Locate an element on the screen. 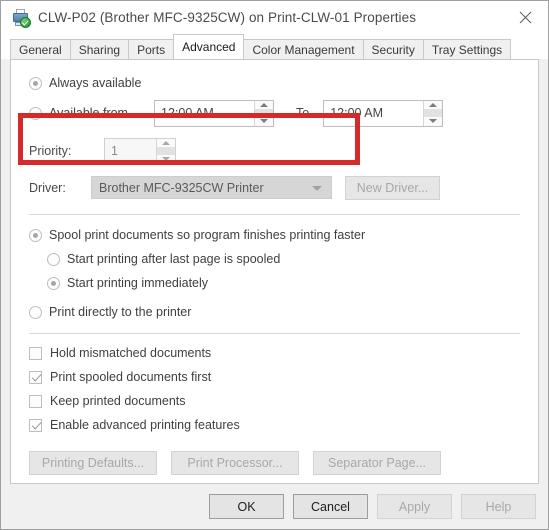 Image resolution: width=549 pixels, height=530 pixels. tab-tray-settings: Tray Settings is located at coordinates (467, 49).